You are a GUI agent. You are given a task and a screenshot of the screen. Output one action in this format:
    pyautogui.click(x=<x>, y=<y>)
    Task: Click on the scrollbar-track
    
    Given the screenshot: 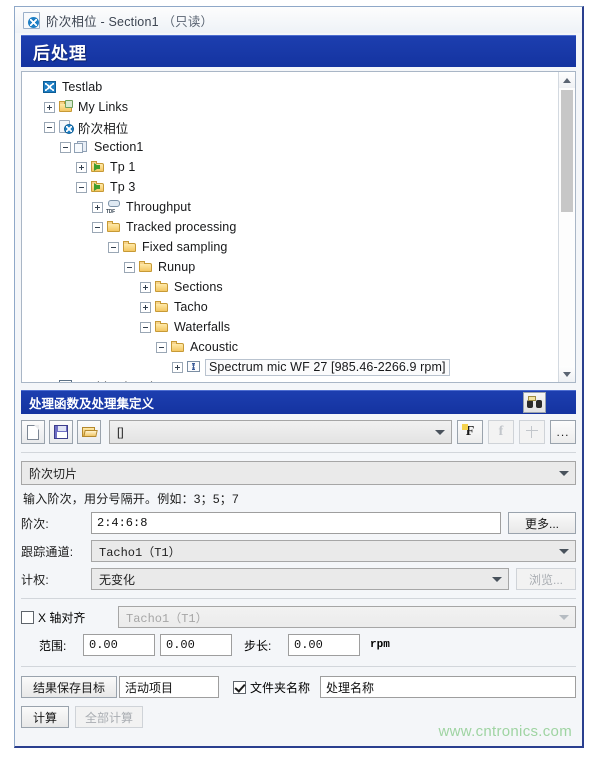 What is the action you would take?
    pyautogui.click(x=567, y=227)
    